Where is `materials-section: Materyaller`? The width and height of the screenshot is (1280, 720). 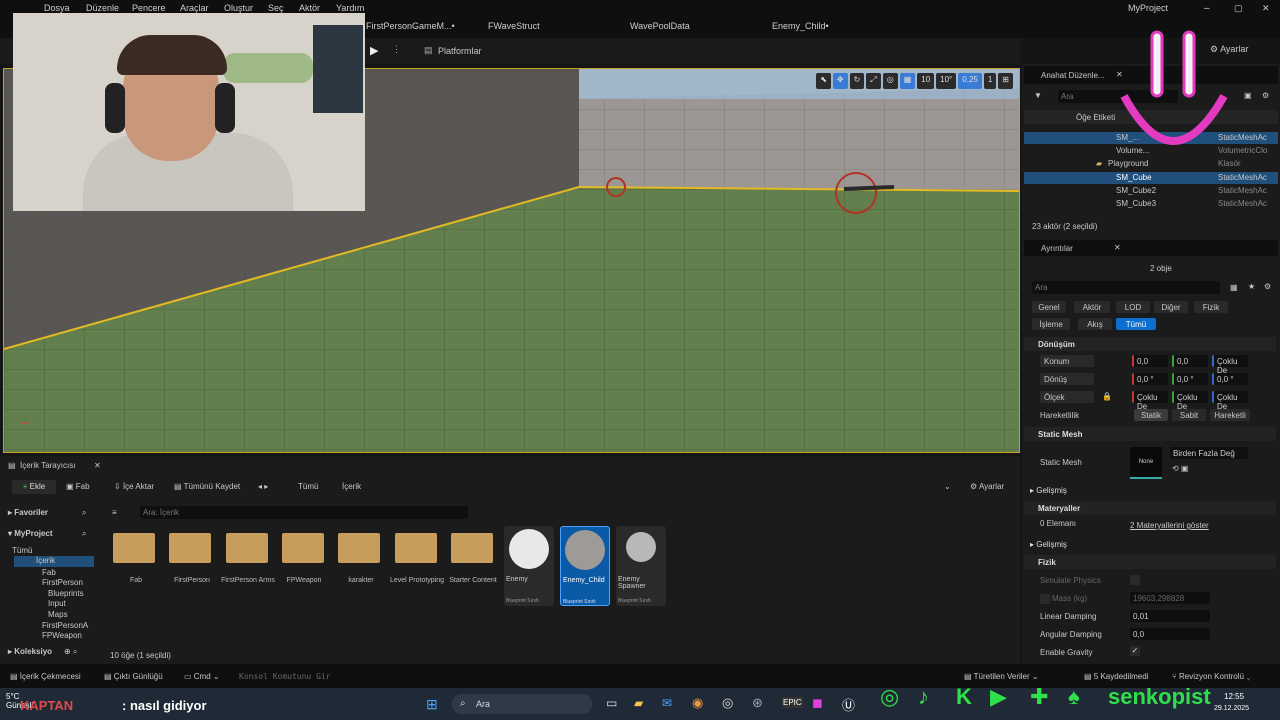 materials-section: Materyaller is located at coordinates (1150, 508).